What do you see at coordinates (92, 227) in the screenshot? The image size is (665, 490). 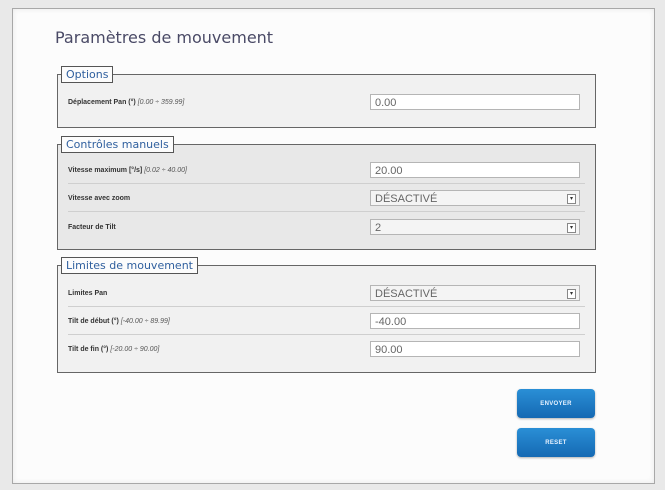 I see `tilt-factor-label: Facteur de Tilt` at bounding box center [92, 227].